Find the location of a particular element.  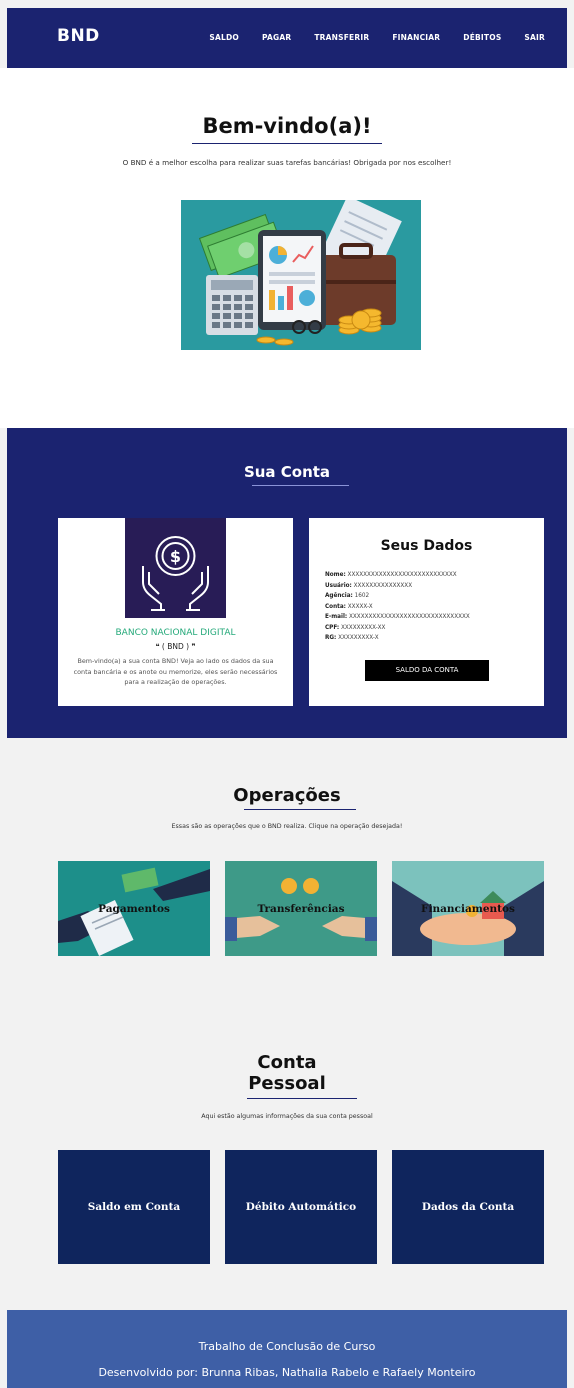

personal-card-dados: Dados da Conta is located at coordinates (468, 1207).